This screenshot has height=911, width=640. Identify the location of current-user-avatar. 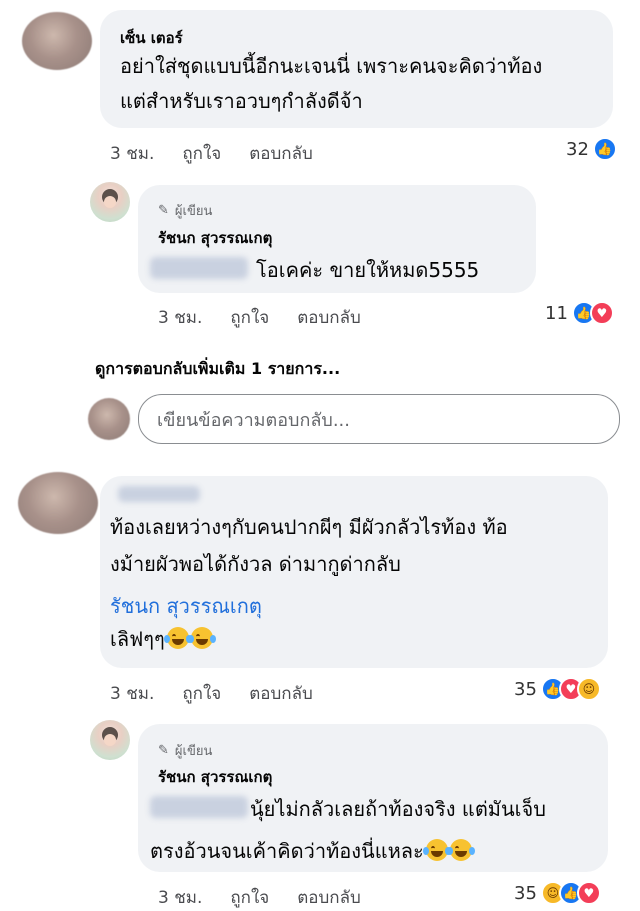
(109, 419).